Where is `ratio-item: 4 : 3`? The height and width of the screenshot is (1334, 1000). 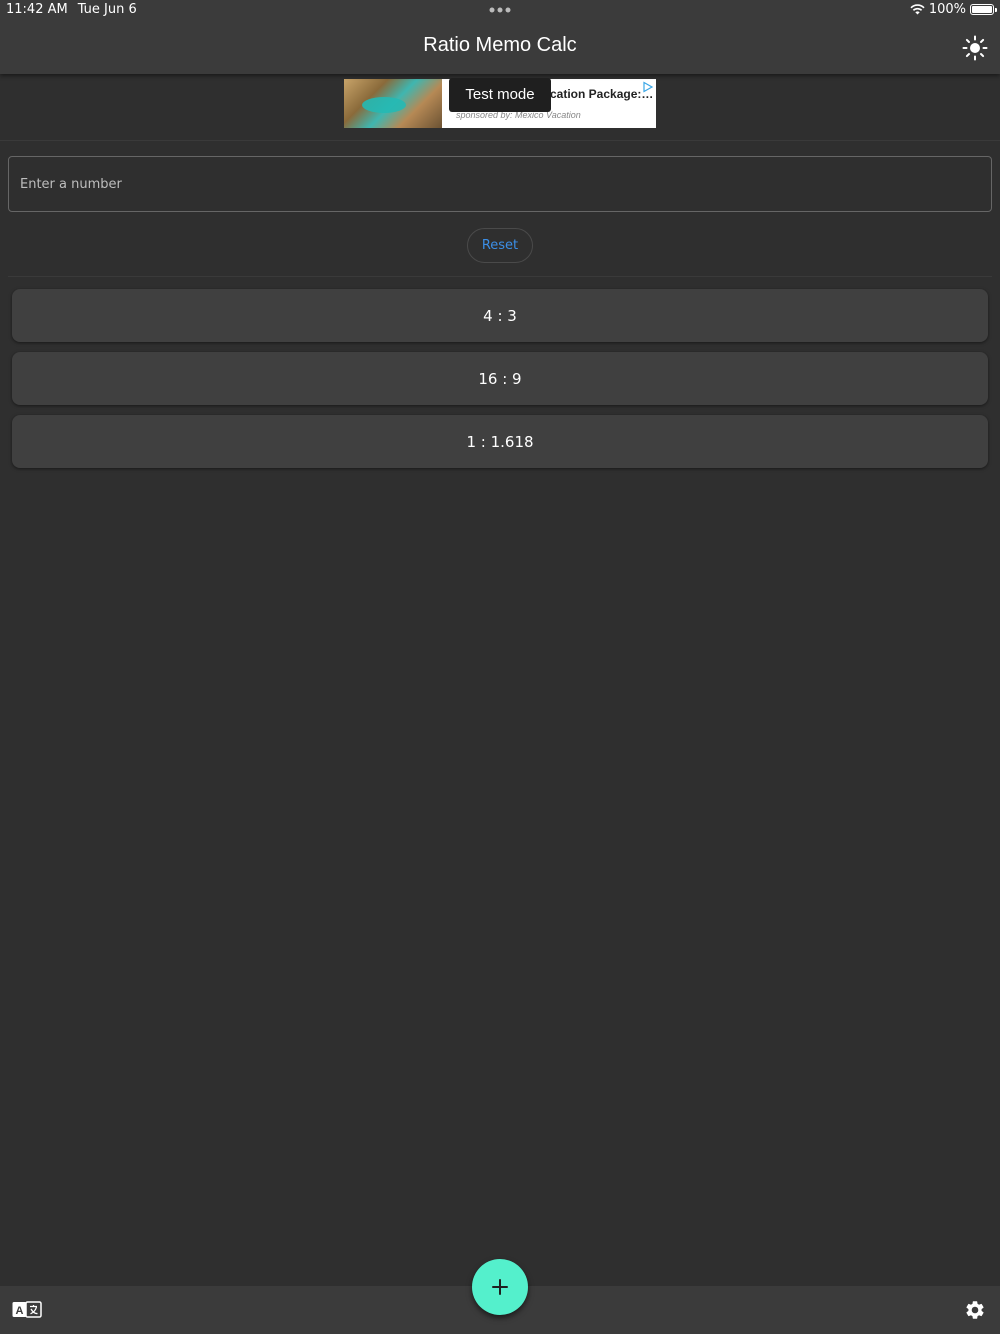 ratio-item: 4 : 3 is located at coordinates (500, 315).